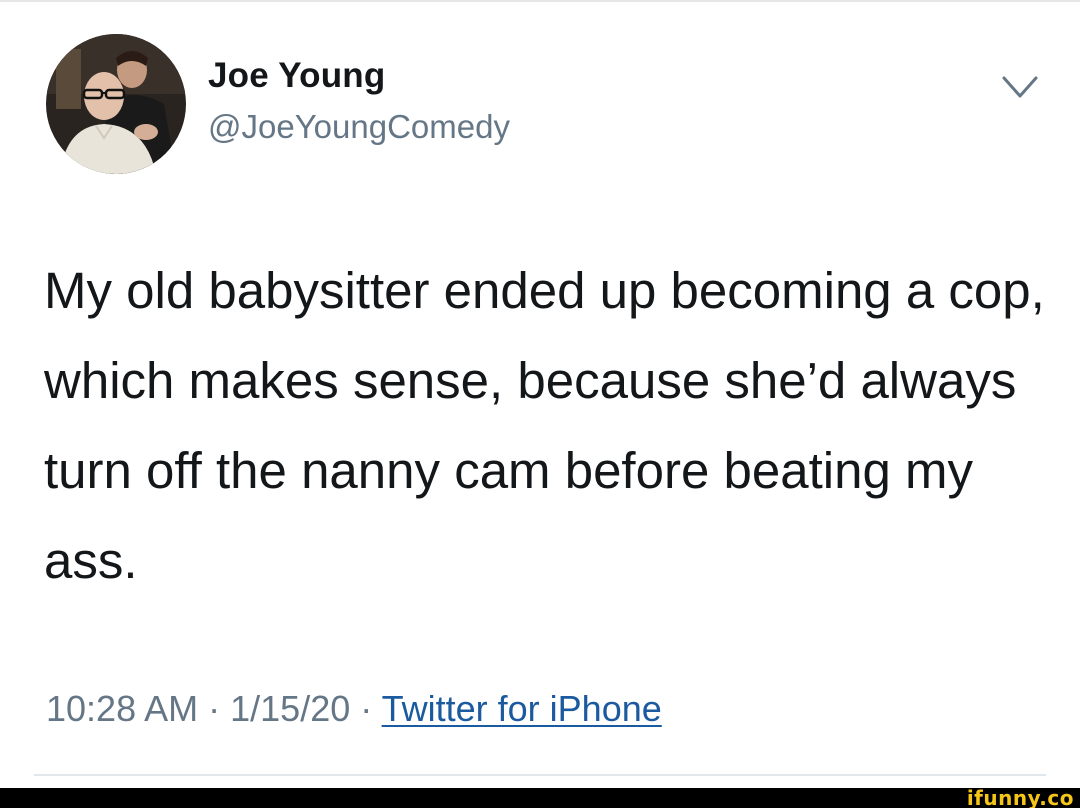 Image resolution: width=1080 pixels, height=808 pixels. I want to click on watermark-bar: ifunny.co, so click(540, 798).